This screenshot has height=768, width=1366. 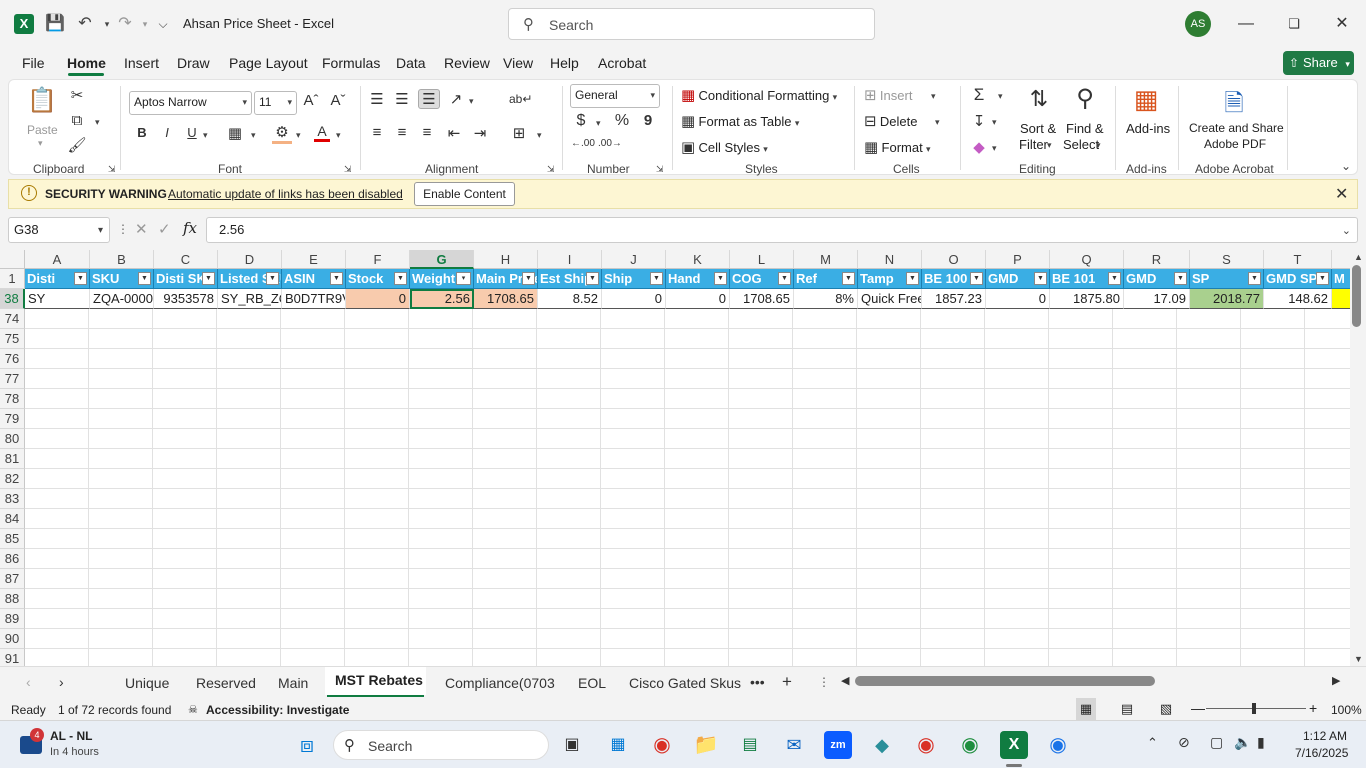 What do you see at coordinates (250, 259) in the screenshot?
I see `column-header: D` at bounding box center [250, 259].